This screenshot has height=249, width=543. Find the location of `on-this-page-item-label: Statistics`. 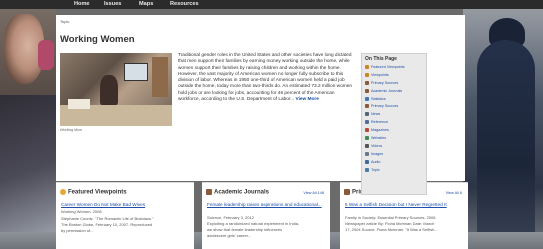

on-this-page-item-label: Statistics is located at coordinates (378, 98).